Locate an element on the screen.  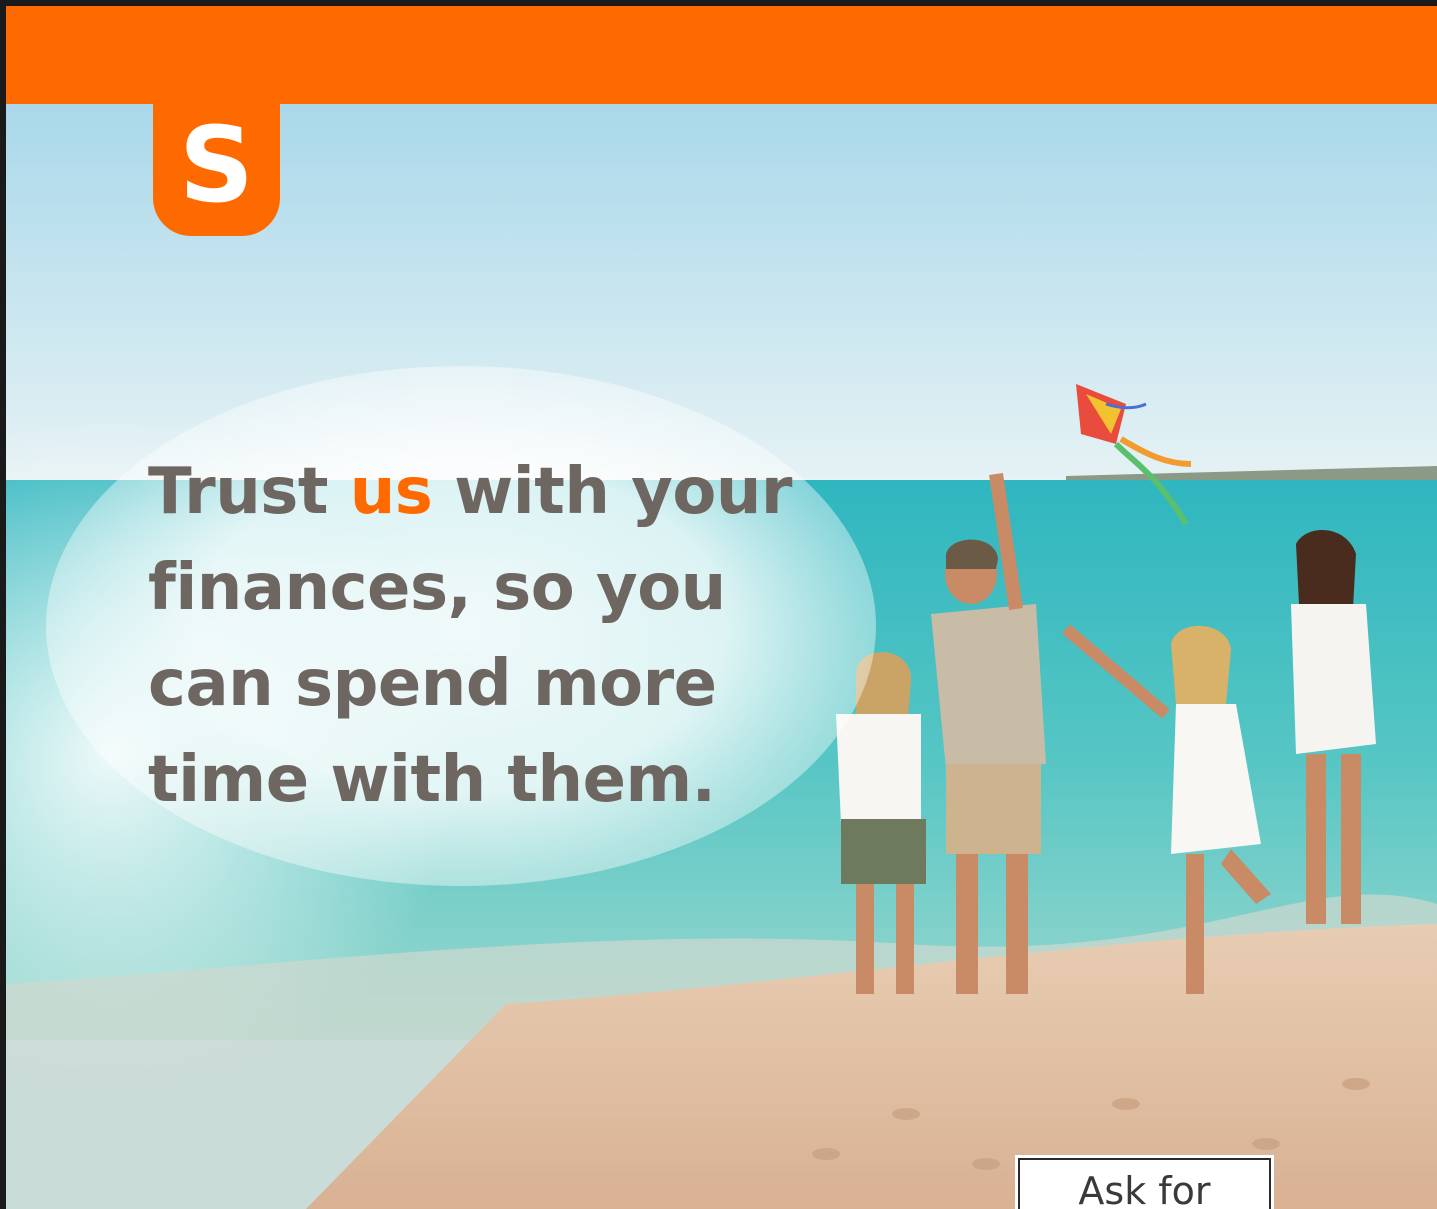
headline-line3: can spend more is located at coordinates (432, 684).